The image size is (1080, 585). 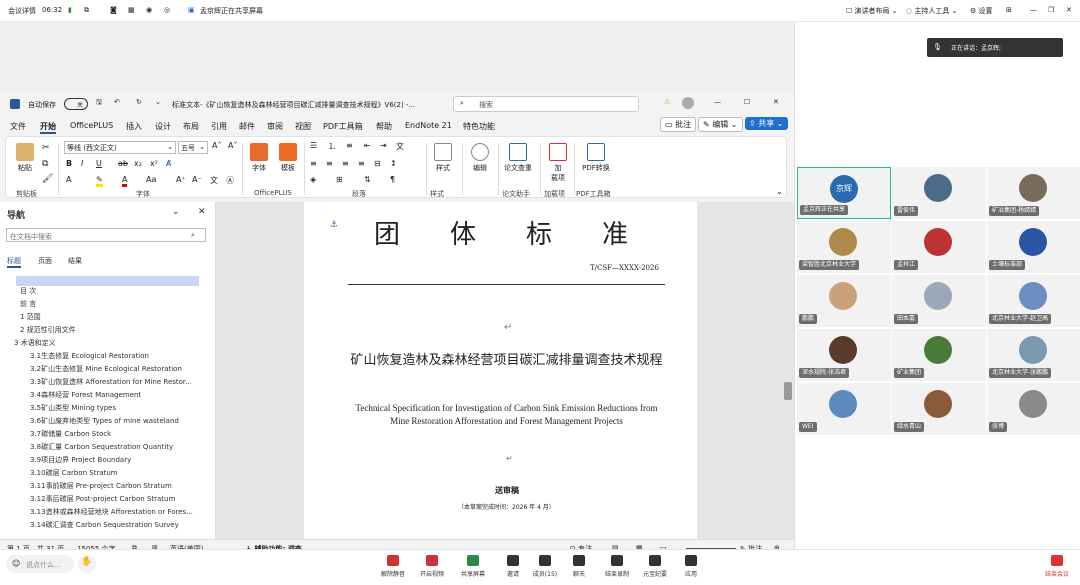 What do you see at coordinates (400, 146) in the screenshot?
I see `chinese-layout-icon: 文` at bounding box center [400, 146].